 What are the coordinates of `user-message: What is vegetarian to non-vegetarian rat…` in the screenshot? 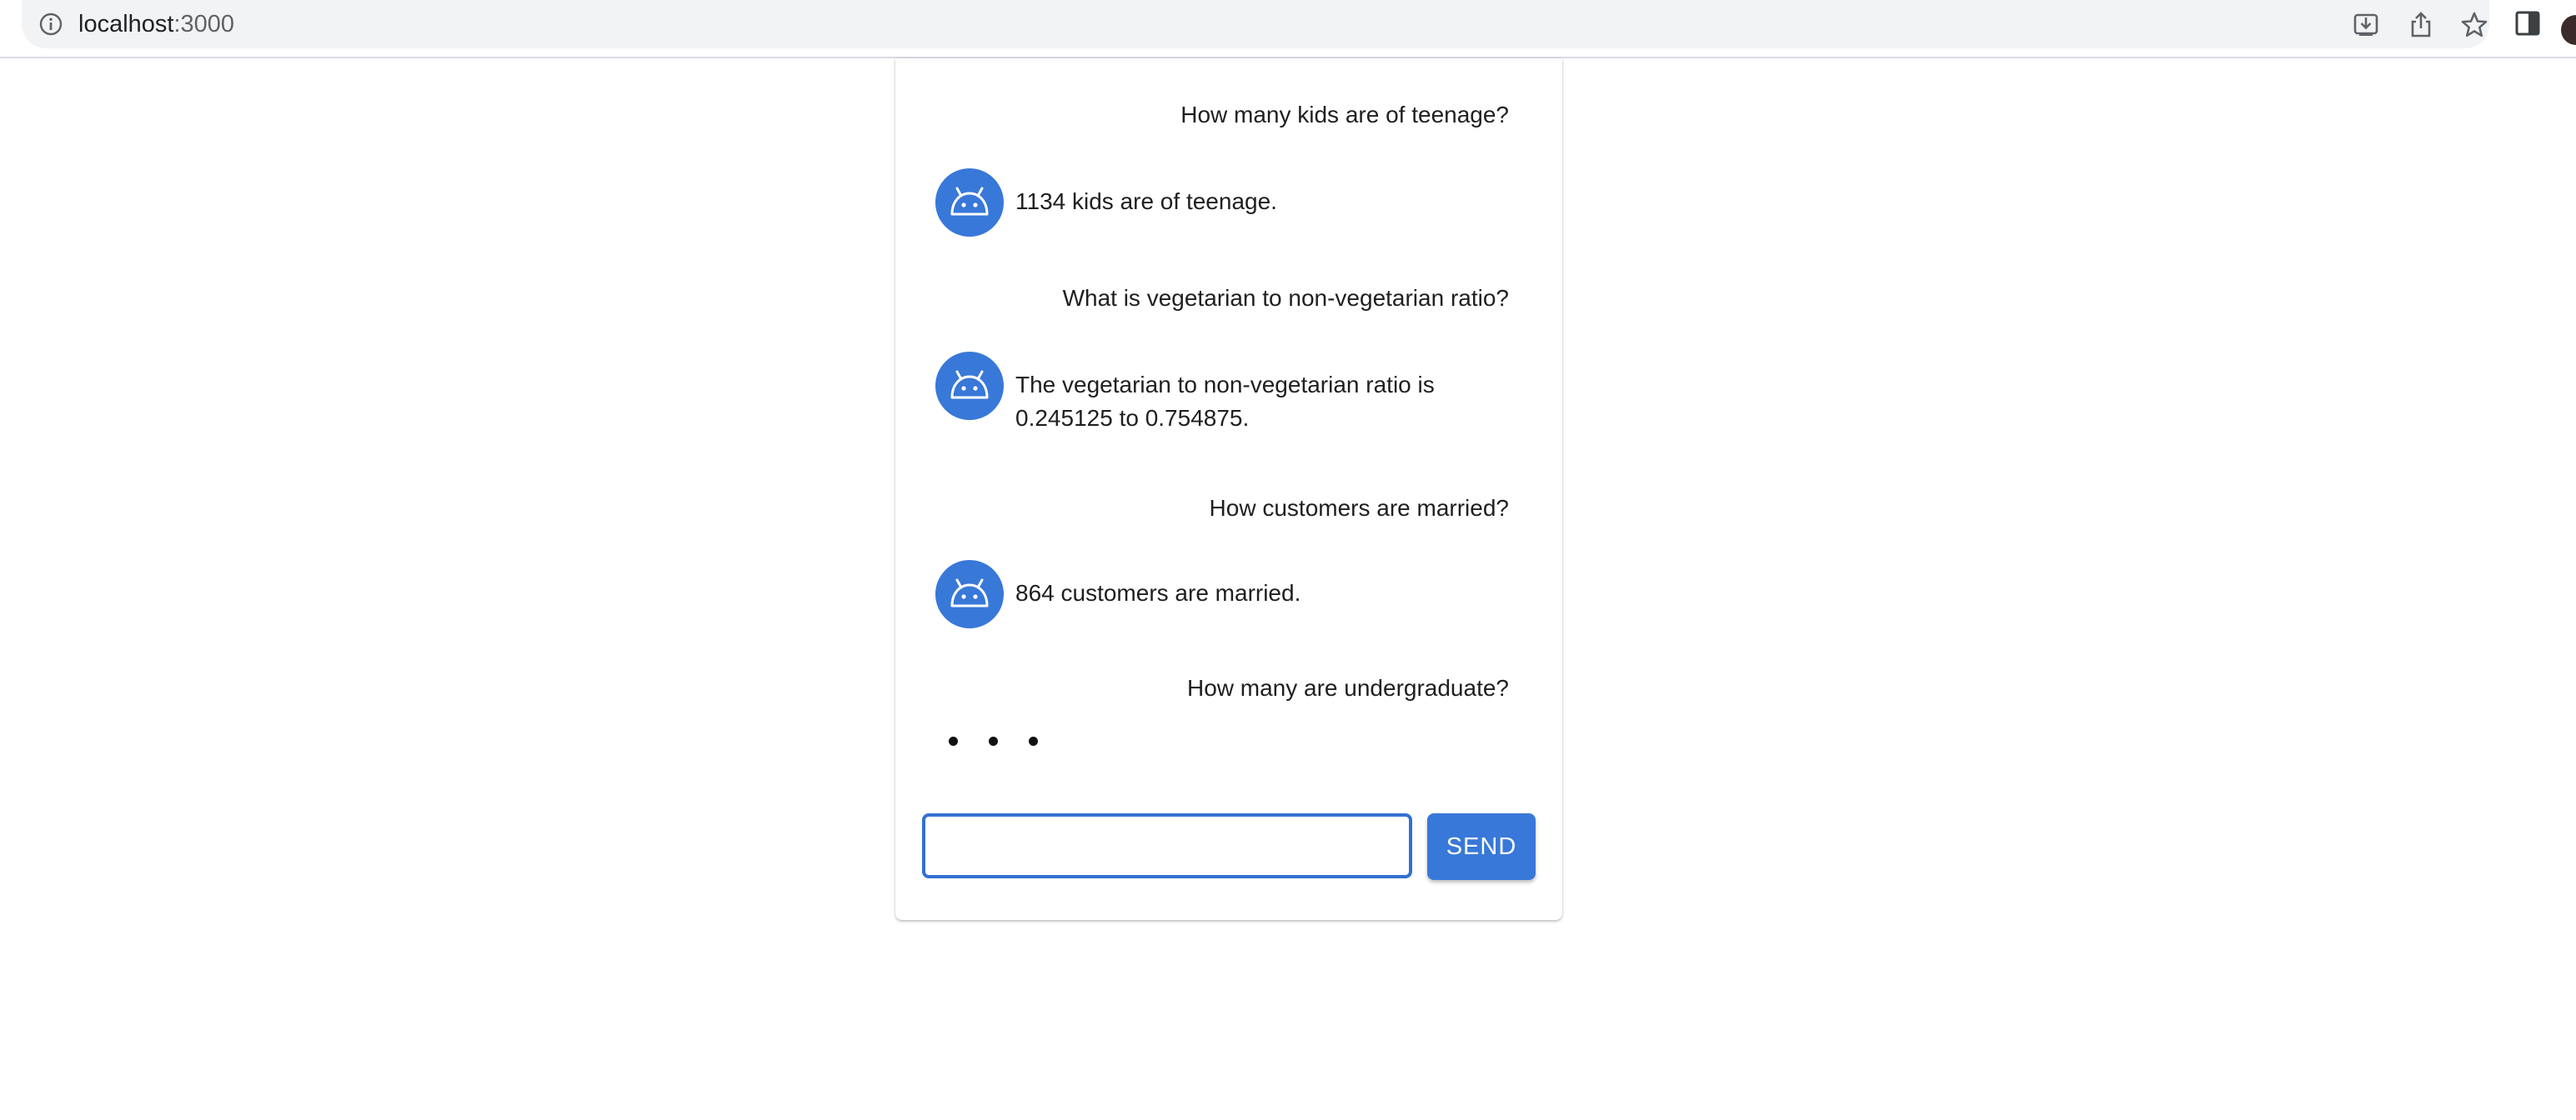 It's located at (1285, 298).